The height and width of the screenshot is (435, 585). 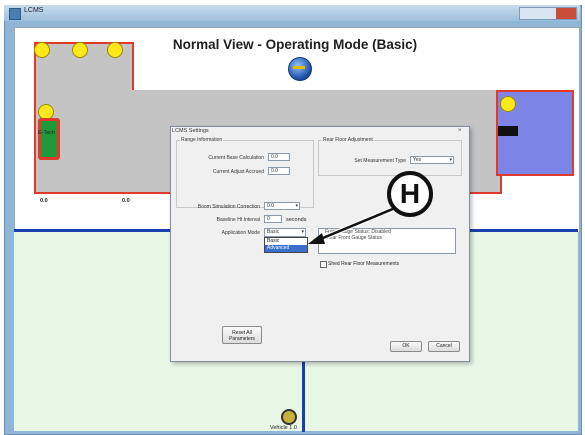 I want to click on arrow-head-icon, so click(x=316, y=238).